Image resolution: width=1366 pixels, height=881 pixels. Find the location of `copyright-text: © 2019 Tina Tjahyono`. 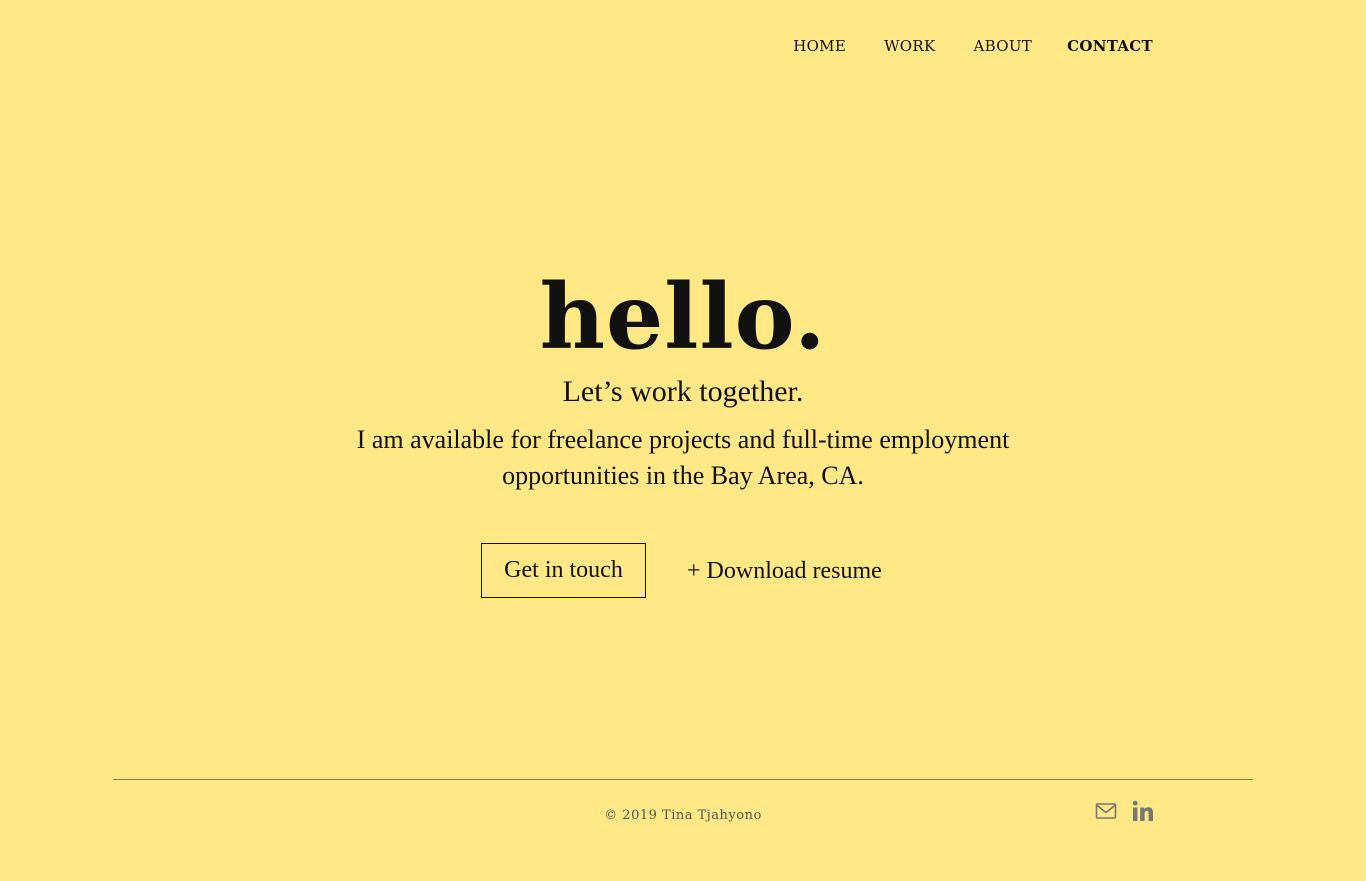

copyright-text: © 2019 Tina Tjahyono is located at coordinates (683, 815).